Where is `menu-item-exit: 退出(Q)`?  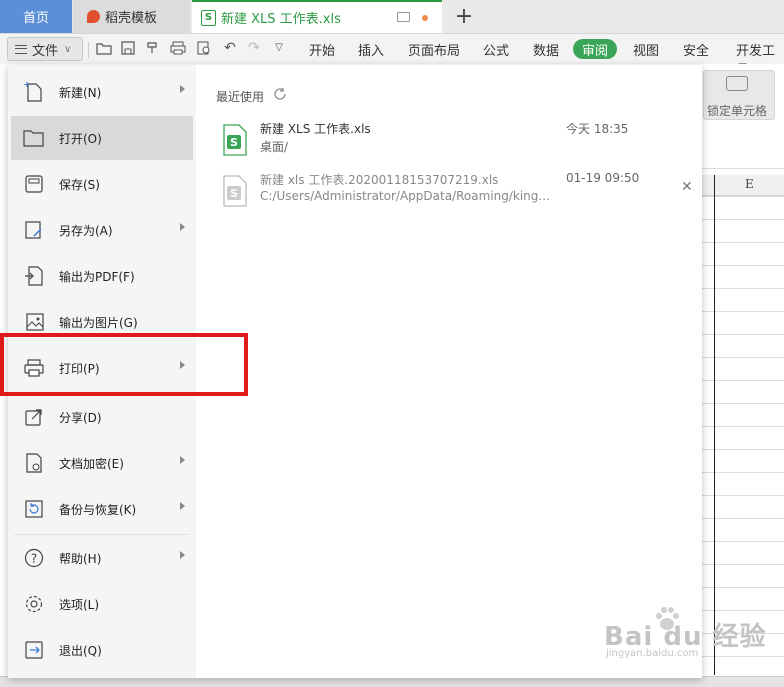
menu-item-exit: 退出(Q) is located at coordinates (102, 650).